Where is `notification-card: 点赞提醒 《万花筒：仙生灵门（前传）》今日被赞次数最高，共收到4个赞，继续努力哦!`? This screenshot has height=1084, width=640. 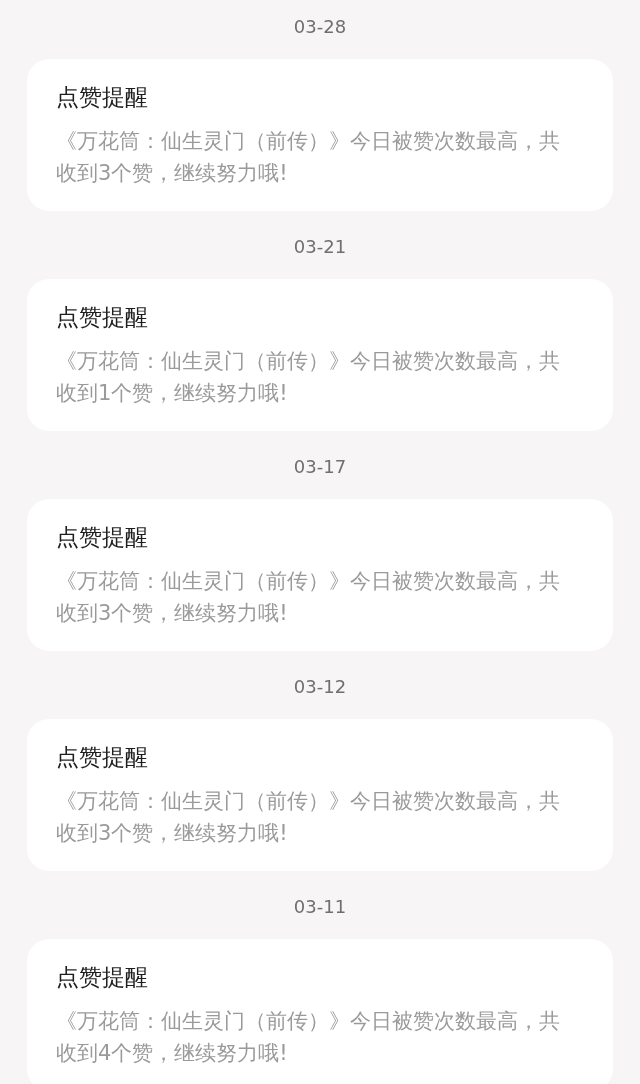 notification-card: 点赞提醒 《万花筒：仙生灵门（前传）》今日被赞次数最高，共收到4个赞，继续努力哦! is located at coordinates (320, 1011).